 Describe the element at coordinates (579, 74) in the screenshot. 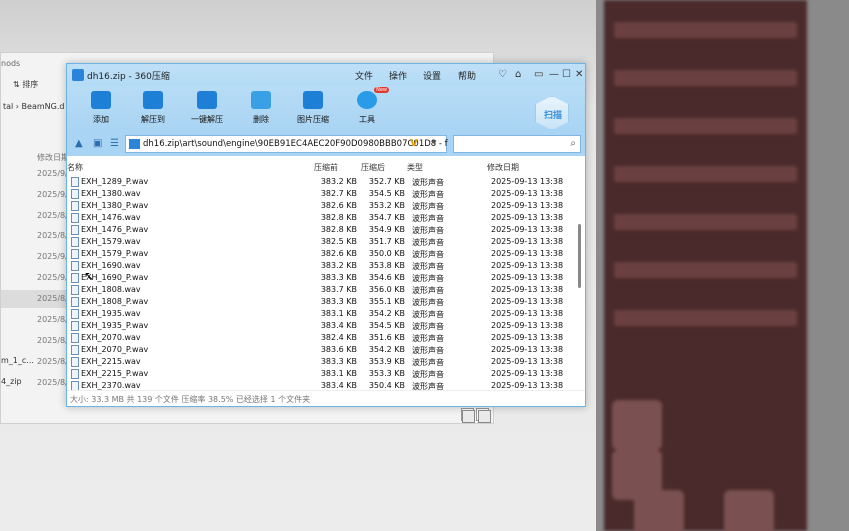

I see `close-icon: ✕` at that location.